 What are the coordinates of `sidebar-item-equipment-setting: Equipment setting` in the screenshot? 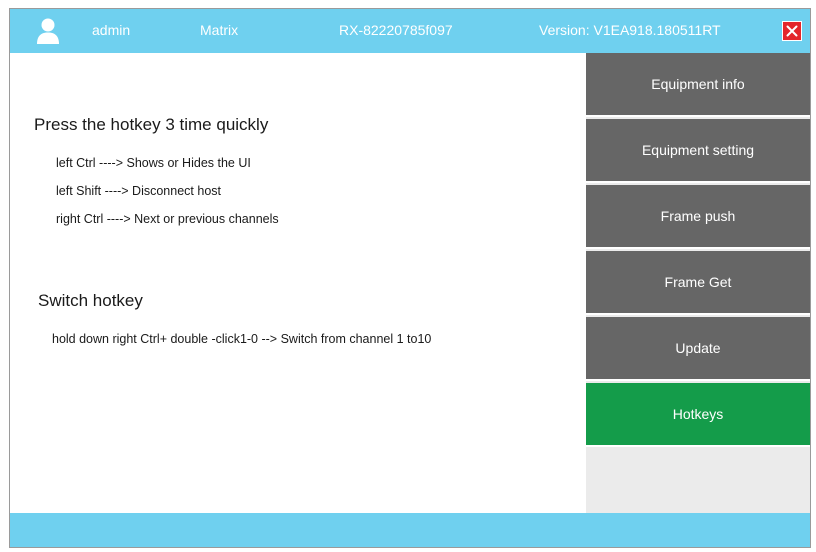 It's located at (698, 151).